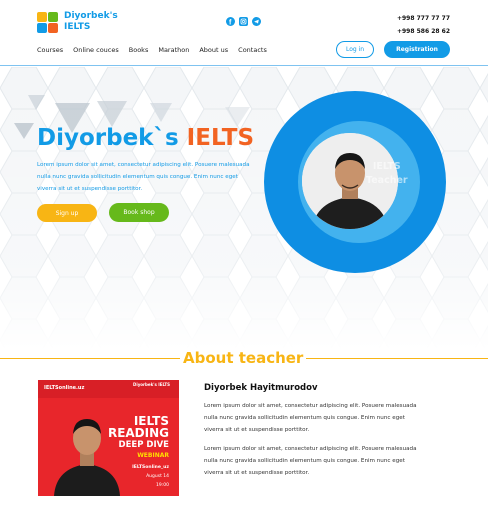  I want to click on logo-mark-icon, so click(47, 22).